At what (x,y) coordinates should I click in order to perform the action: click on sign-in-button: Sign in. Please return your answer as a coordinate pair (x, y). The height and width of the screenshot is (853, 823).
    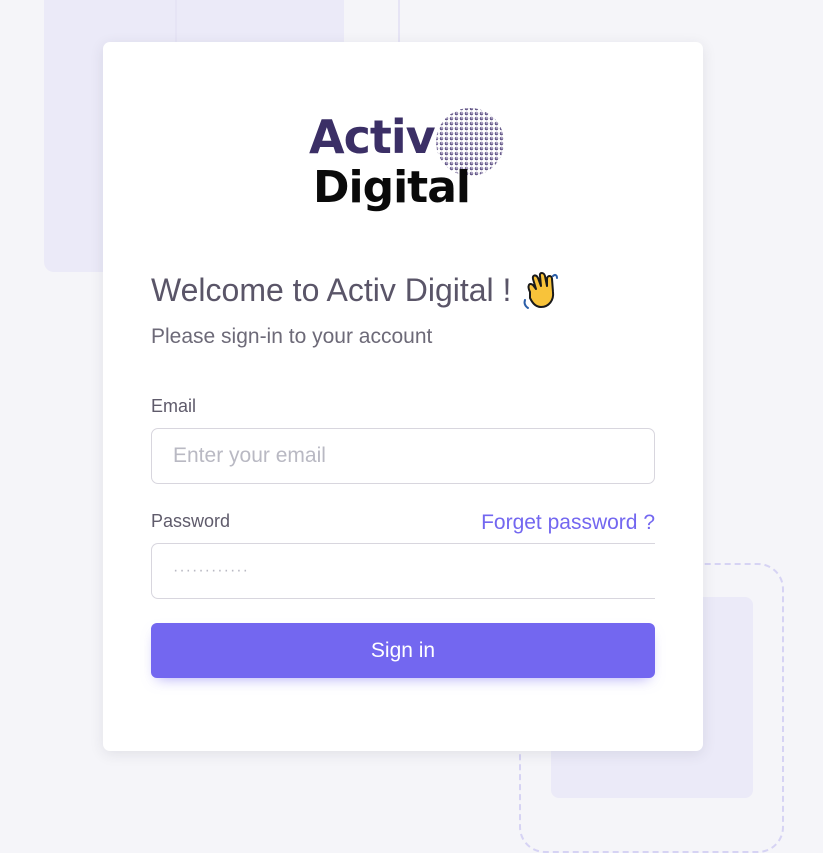
    Looking at the image, I should click on (403, 650).